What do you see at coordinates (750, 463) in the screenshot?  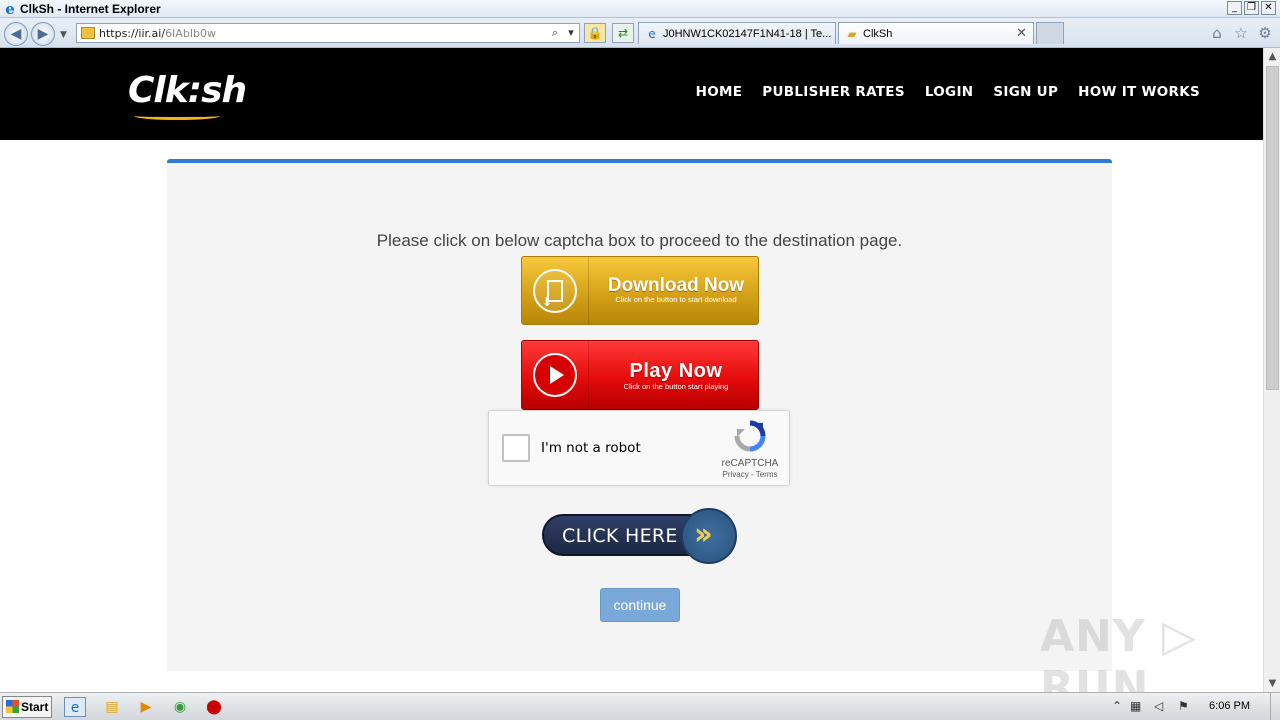 I see `recaptcha-brand: reCAPTCHA` at bounding box center [750, 463].